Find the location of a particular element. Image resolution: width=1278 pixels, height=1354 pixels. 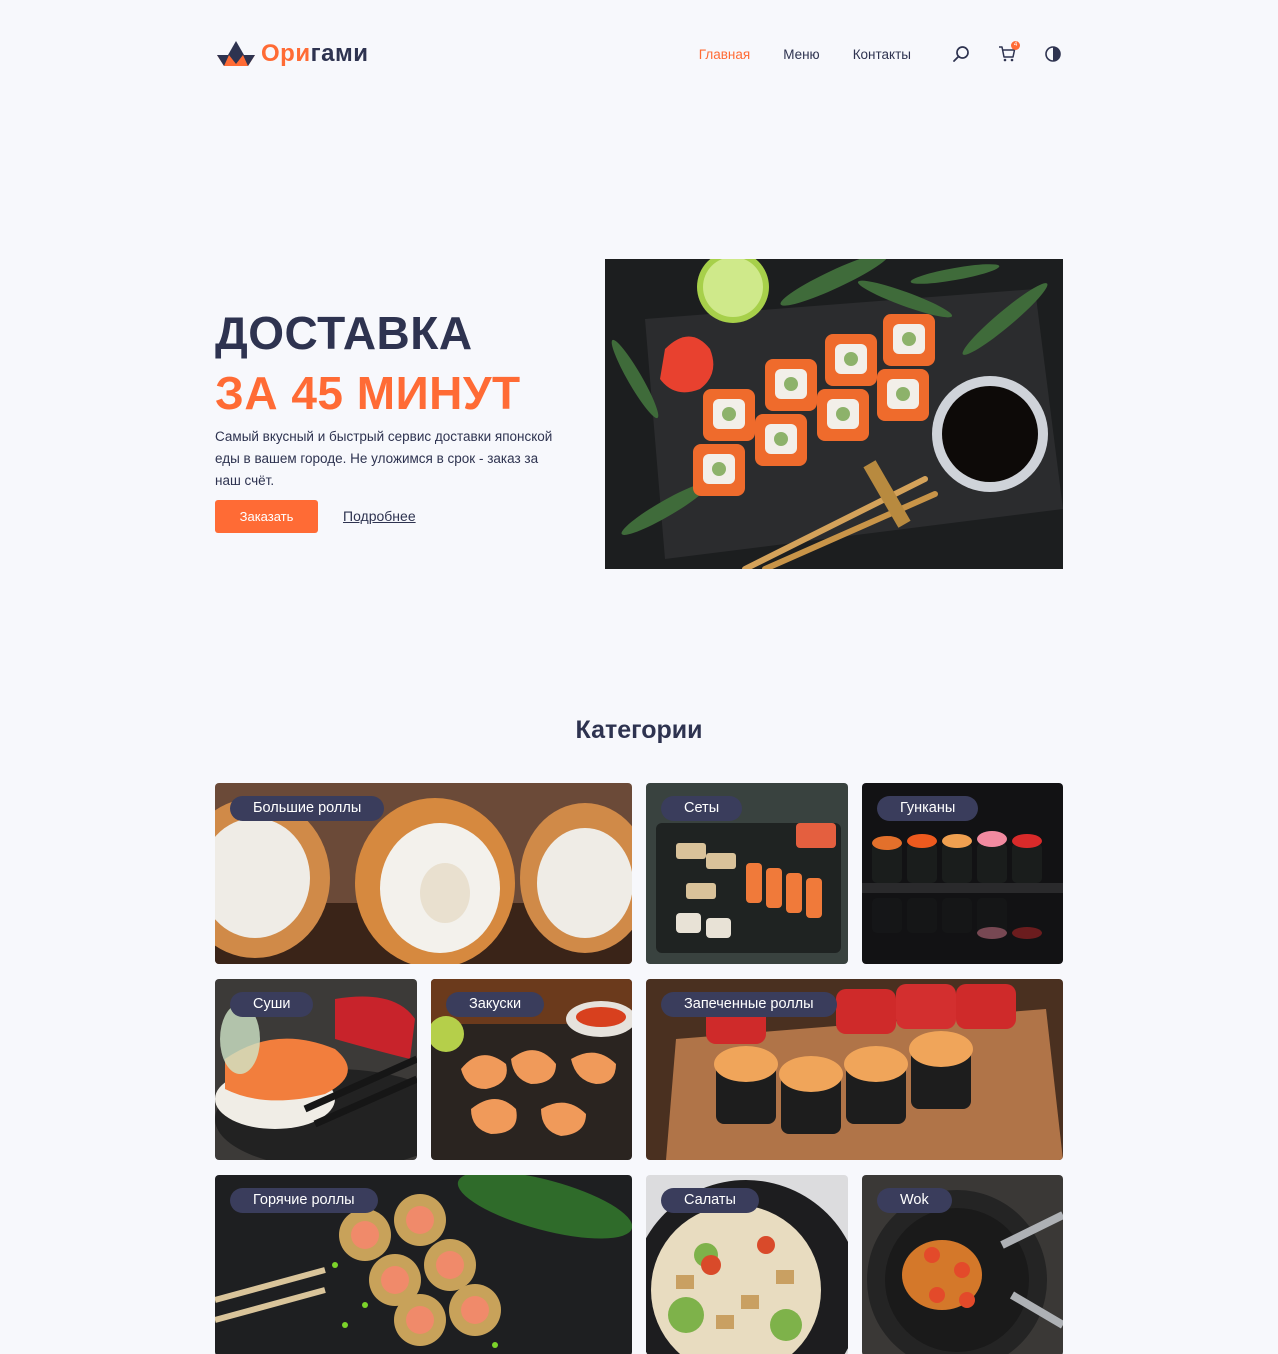

category-label: Гунканы is located at coordinates (928, 808).